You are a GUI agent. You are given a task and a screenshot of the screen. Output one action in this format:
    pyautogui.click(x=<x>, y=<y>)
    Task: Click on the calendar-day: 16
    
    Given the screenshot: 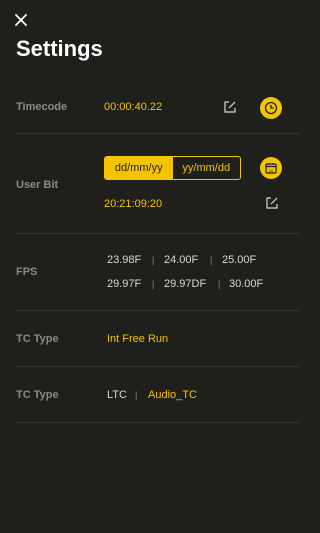 What is the action you would take?
    pyautogui.click(x=271, y=170)
    